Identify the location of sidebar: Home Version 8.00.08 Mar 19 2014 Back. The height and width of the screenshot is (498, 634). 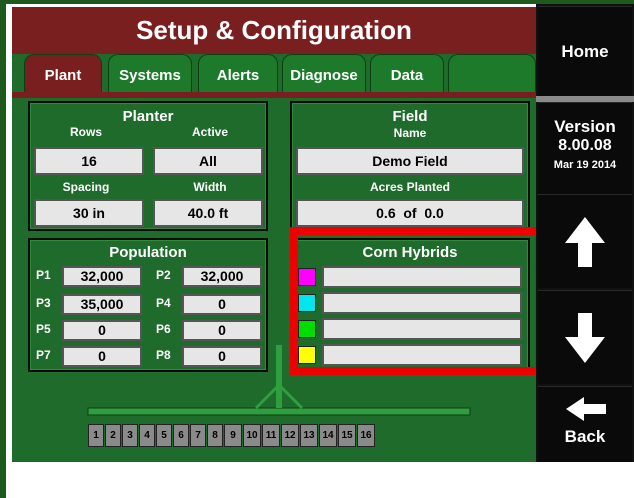
(585, 233).